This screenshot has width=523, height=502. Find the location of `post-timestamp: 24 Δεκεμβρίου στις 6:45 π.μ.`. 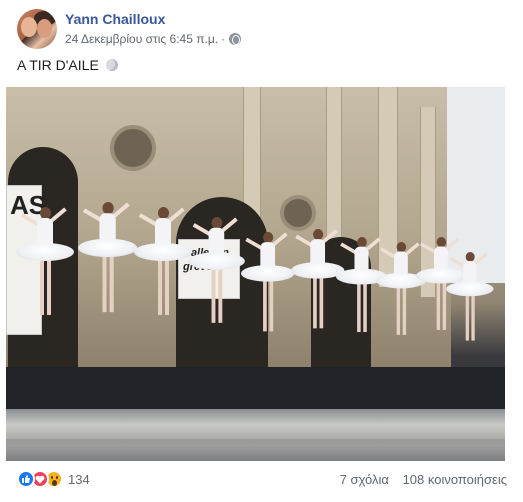

post-timestamp: 24 Δεκεμβρίου στις 6:45 π.μ. is located at coordinates (141, 39).